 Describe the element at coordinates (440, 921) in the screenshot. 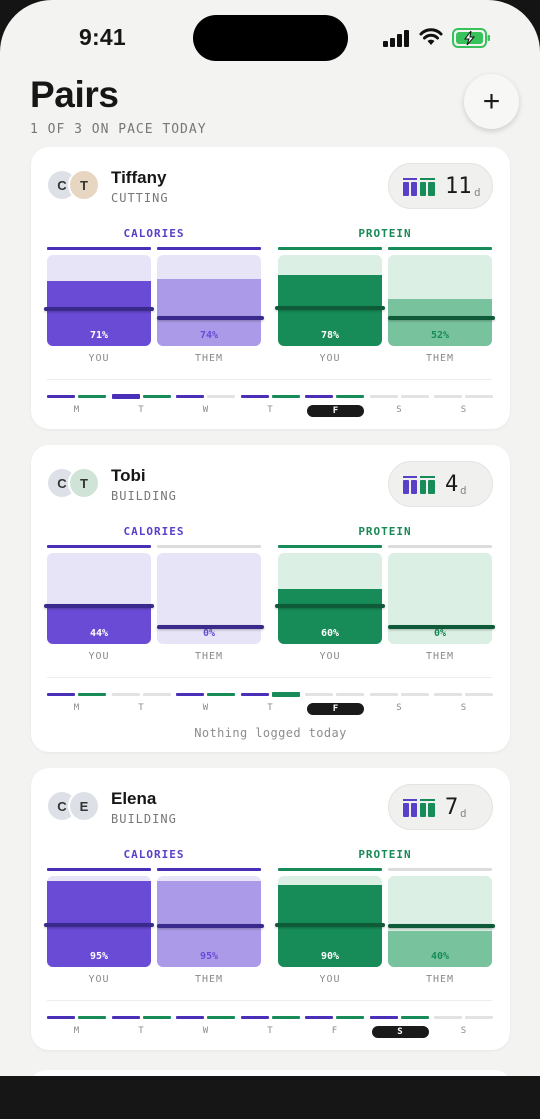

I see `protein-them-bar: 40%` at that location.